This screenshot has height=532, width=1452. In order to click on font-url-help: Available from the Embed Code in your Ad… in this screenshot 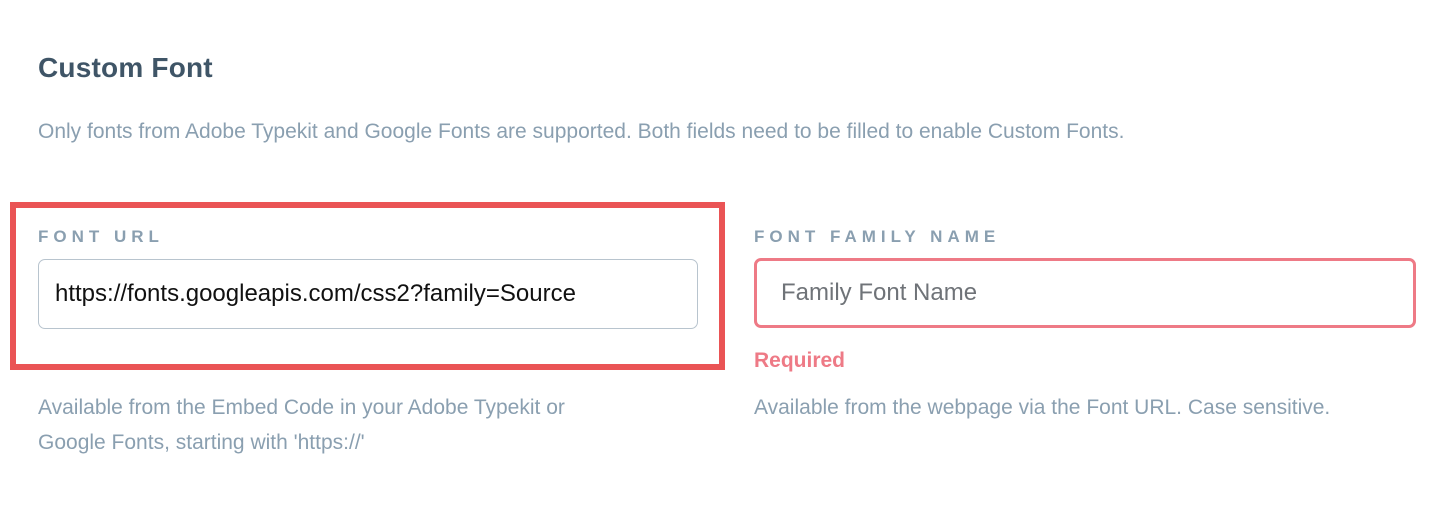, I will do `click(368, 425)`.